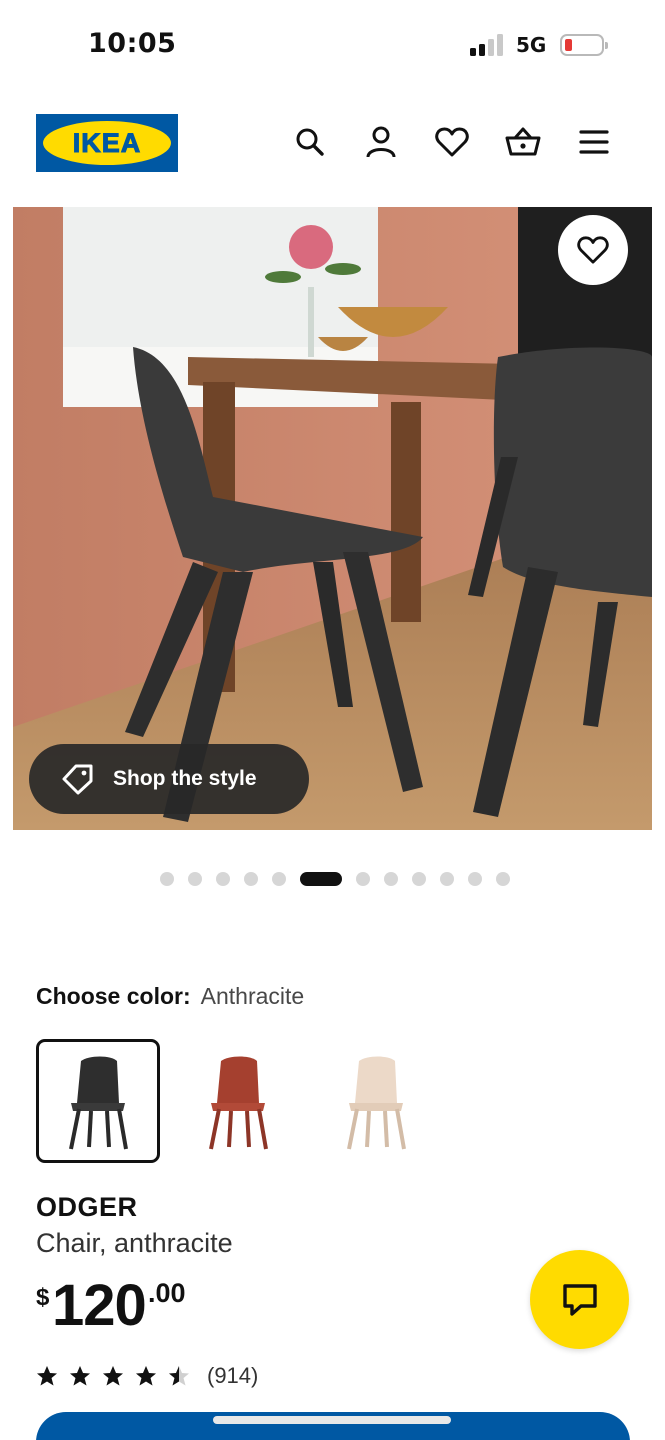 The height and width of the screenshot is (1440, 665). I want to click on signal-strength-icon, so click(488, 45).